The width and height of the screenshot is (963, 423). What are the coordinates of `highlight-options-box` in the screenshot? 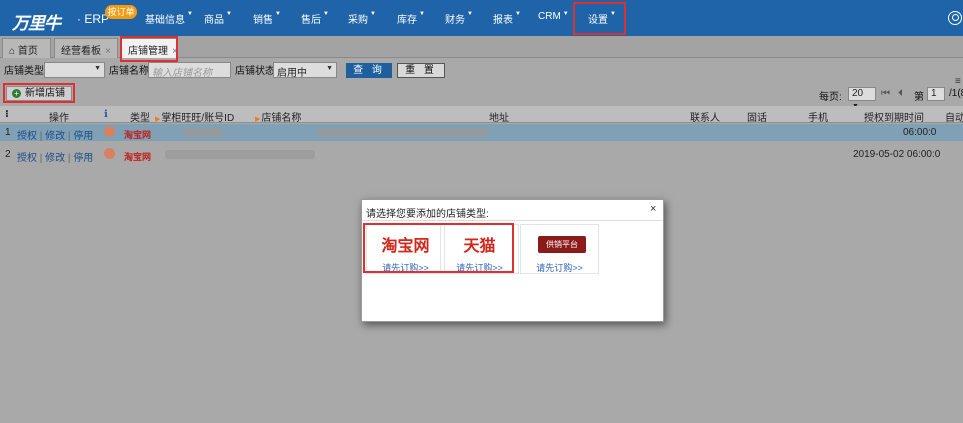 It's located at (438, 248).